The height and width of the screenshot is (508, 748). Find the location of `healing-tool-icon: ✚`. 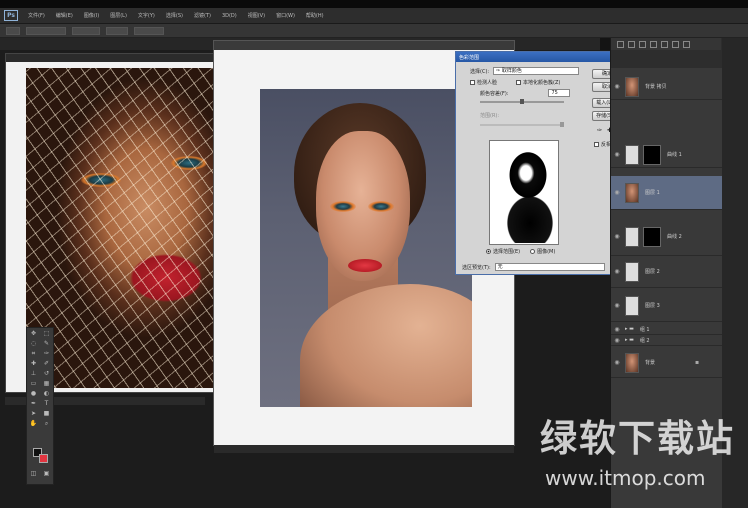

healing-tool-icon: ✚ is located at coordinates (34, 363).